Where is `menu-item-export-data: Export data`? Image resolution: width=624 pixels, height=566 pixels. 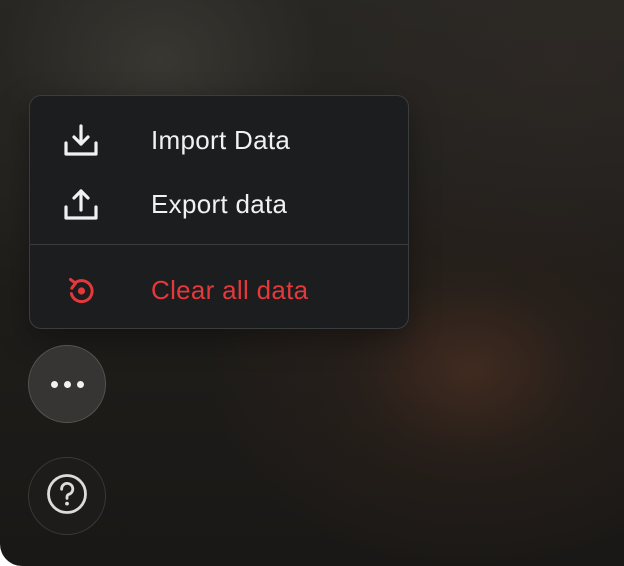 menu-item-export-data: Export data is located at coordinates (219, 204).